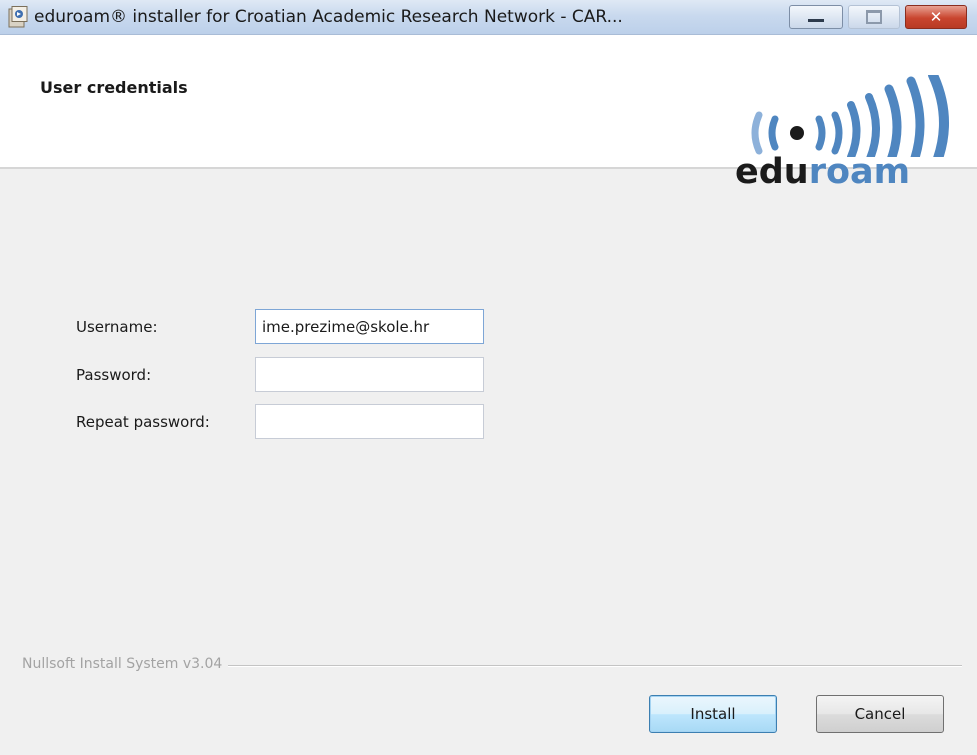 Image resolution: width=977 pixels, height=755 pixels. Describe the element at coordinates (880, 714) in the screenshot. I see `cancel-button: Cancel` at that location.